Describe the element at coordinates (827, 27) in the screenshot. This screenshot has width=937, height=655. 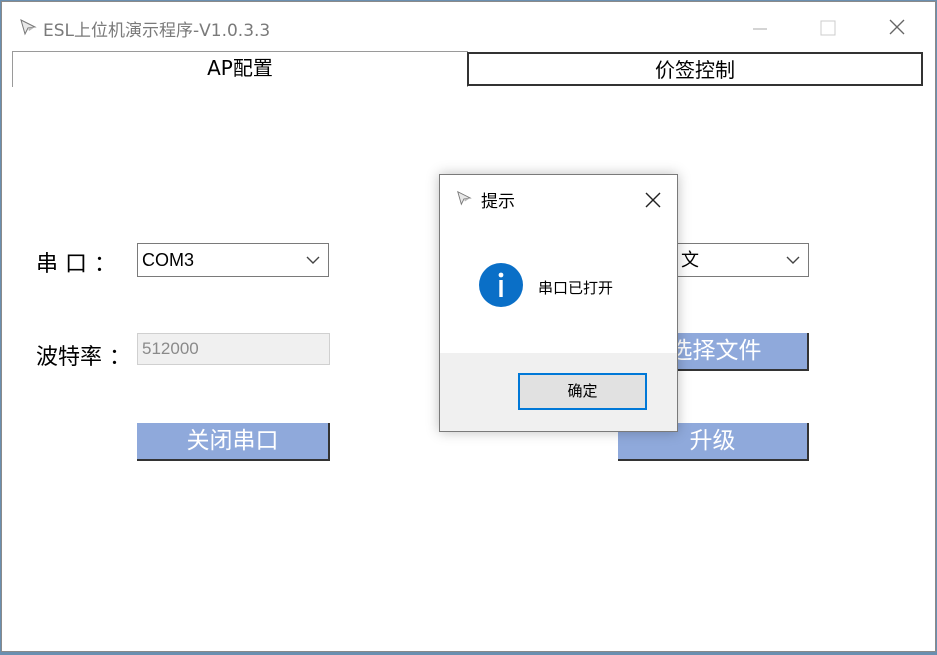
I see `maximize-icon` at that location.